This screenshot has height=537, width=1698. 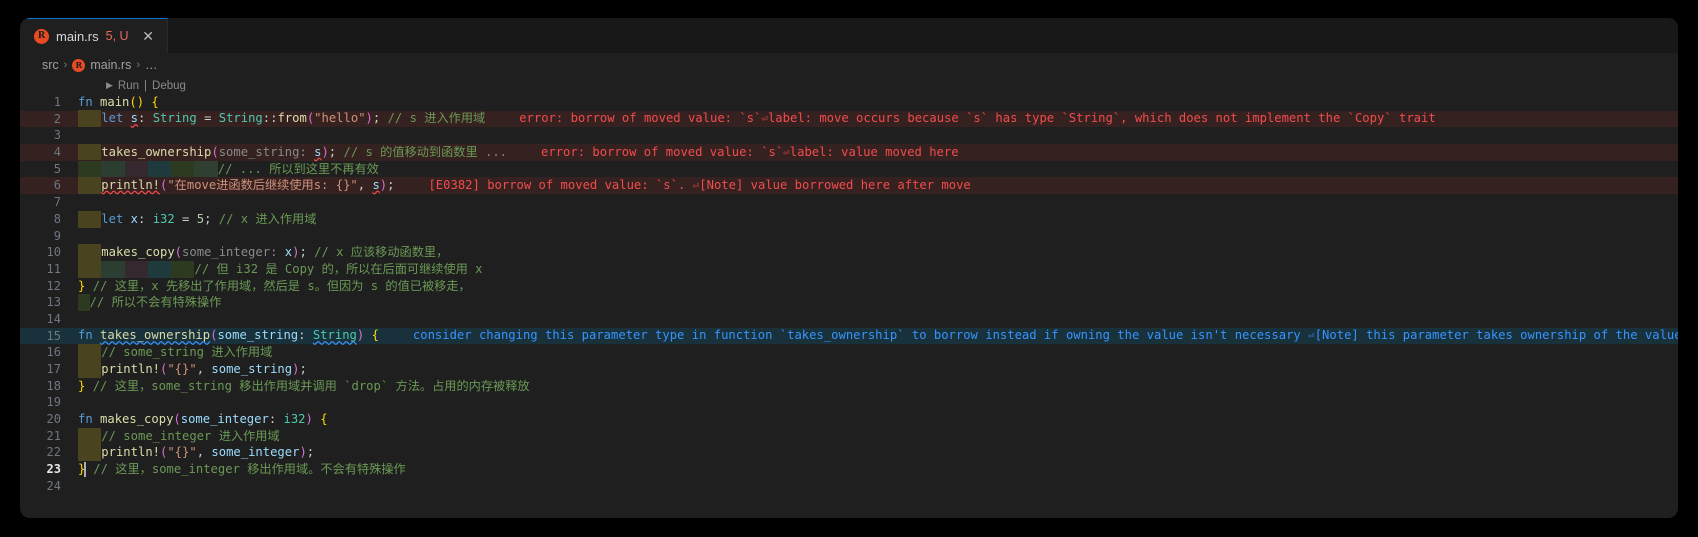 I want to click on editor-tab-bar: R main.rs 5, U ✕, so click(x=849, y=35).